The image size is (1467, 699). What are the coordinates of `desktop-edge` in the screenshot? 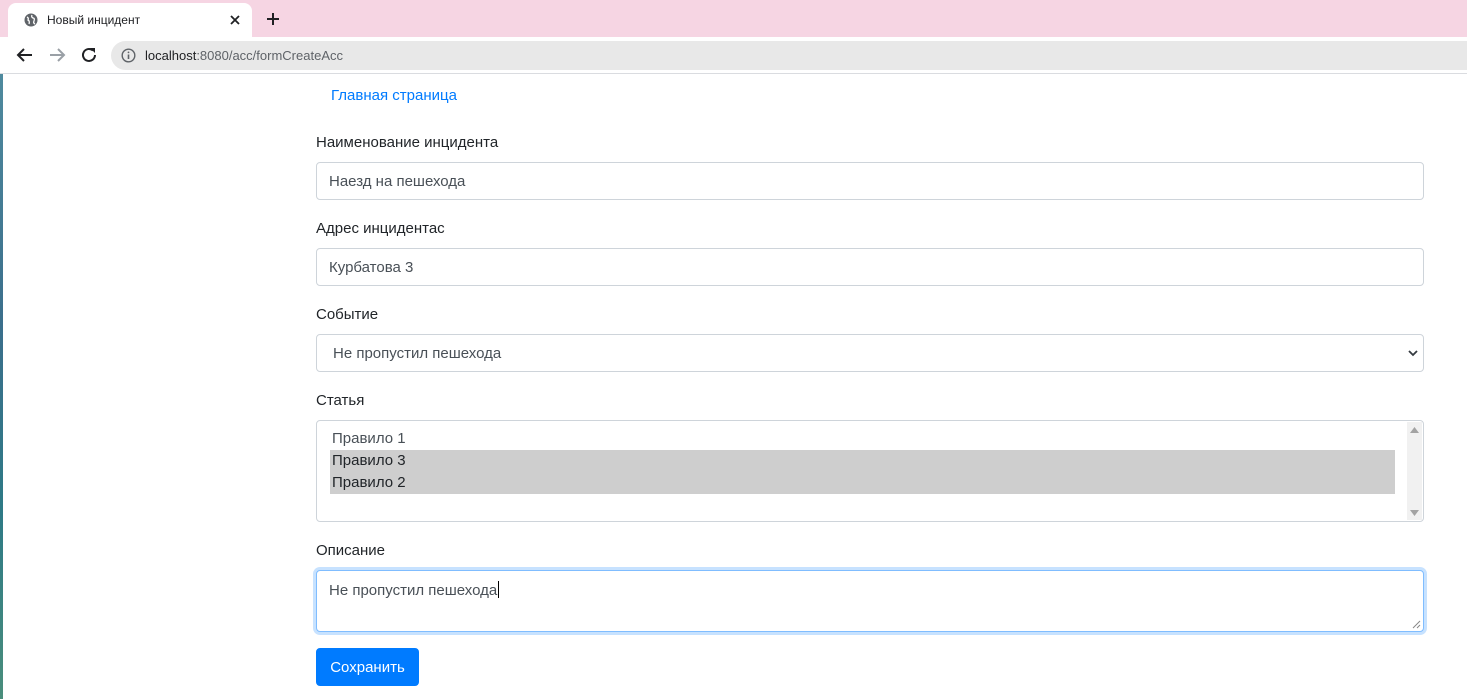 It's located at (1, 386).